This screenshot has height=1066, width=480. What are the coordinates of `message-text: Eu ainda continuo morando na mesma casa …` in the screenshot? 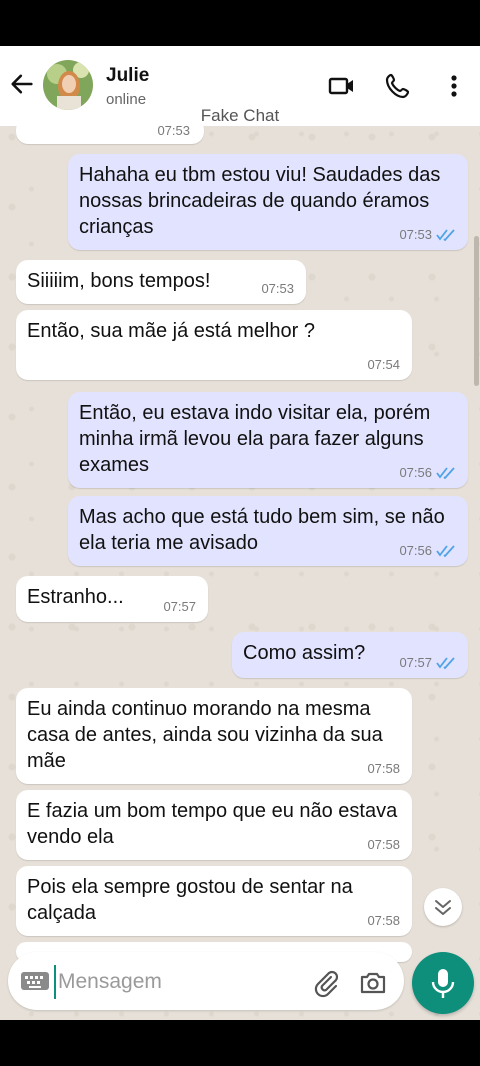 It's located at (205, 735).